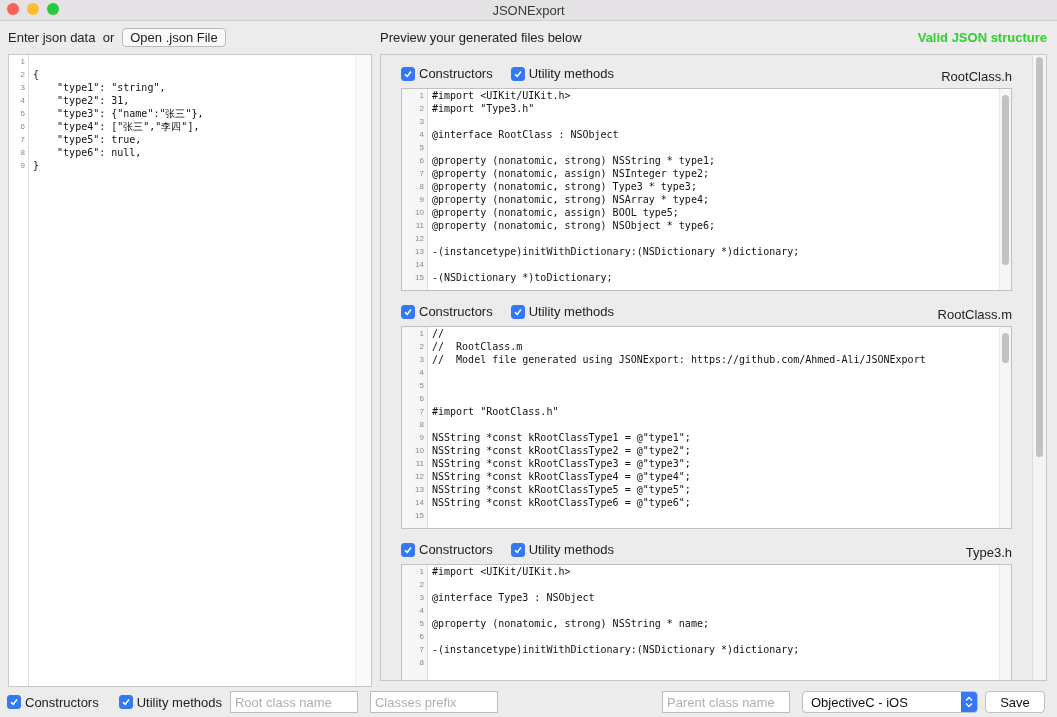  I want to click on code-line: -(instancetype)initWithDictionary:(NSDictionary *)dictionary;, so click(616, 649).